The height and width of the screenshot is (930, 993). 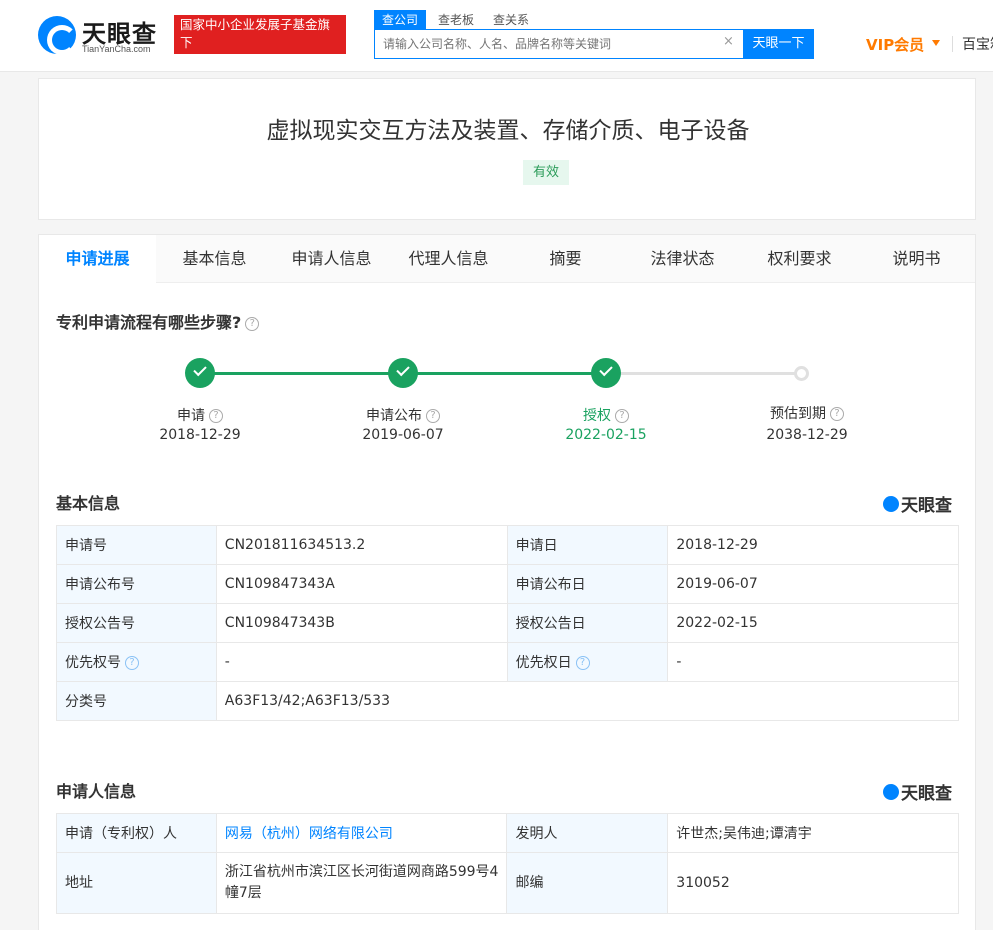 What do you see at coordinates (361, 545) in the screenshot?
I see `cell-value: CN201811634513.2` at bounding box center [361, 545].